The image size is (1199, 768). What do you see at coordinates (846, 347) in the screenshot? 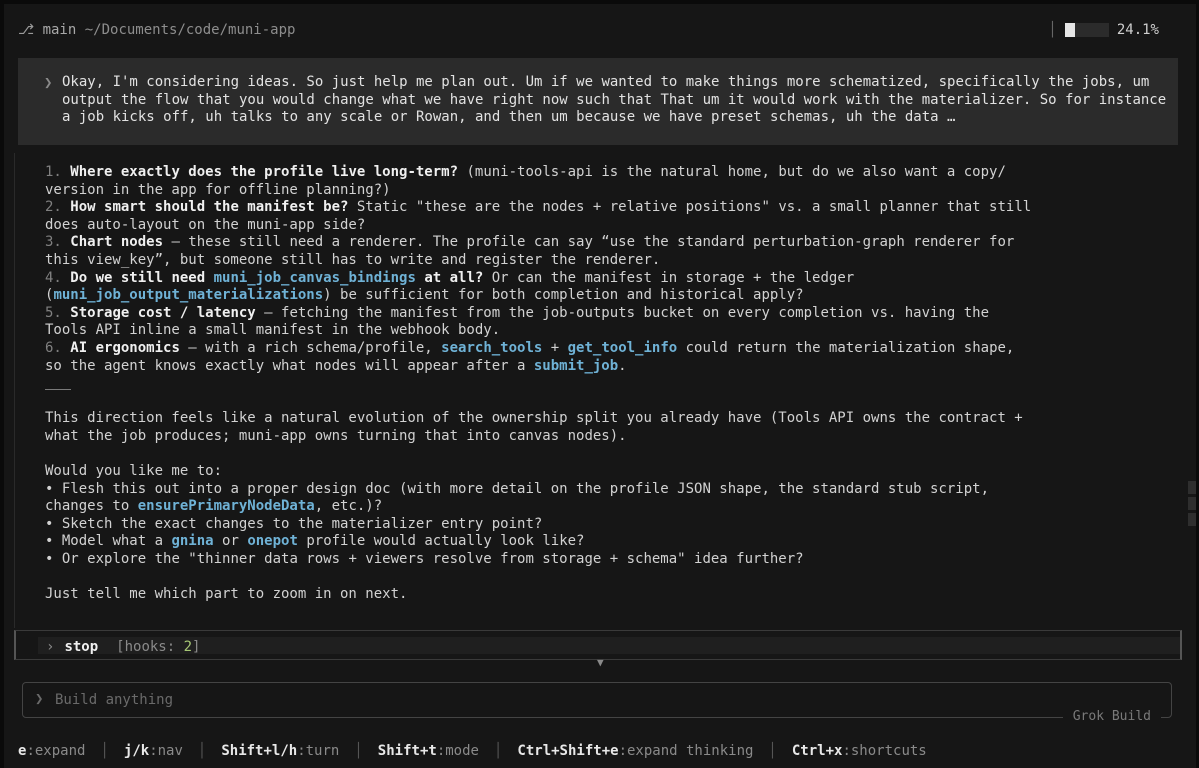
I see `question-text: could return the materialization shape,` at bounding box center [846, 347].